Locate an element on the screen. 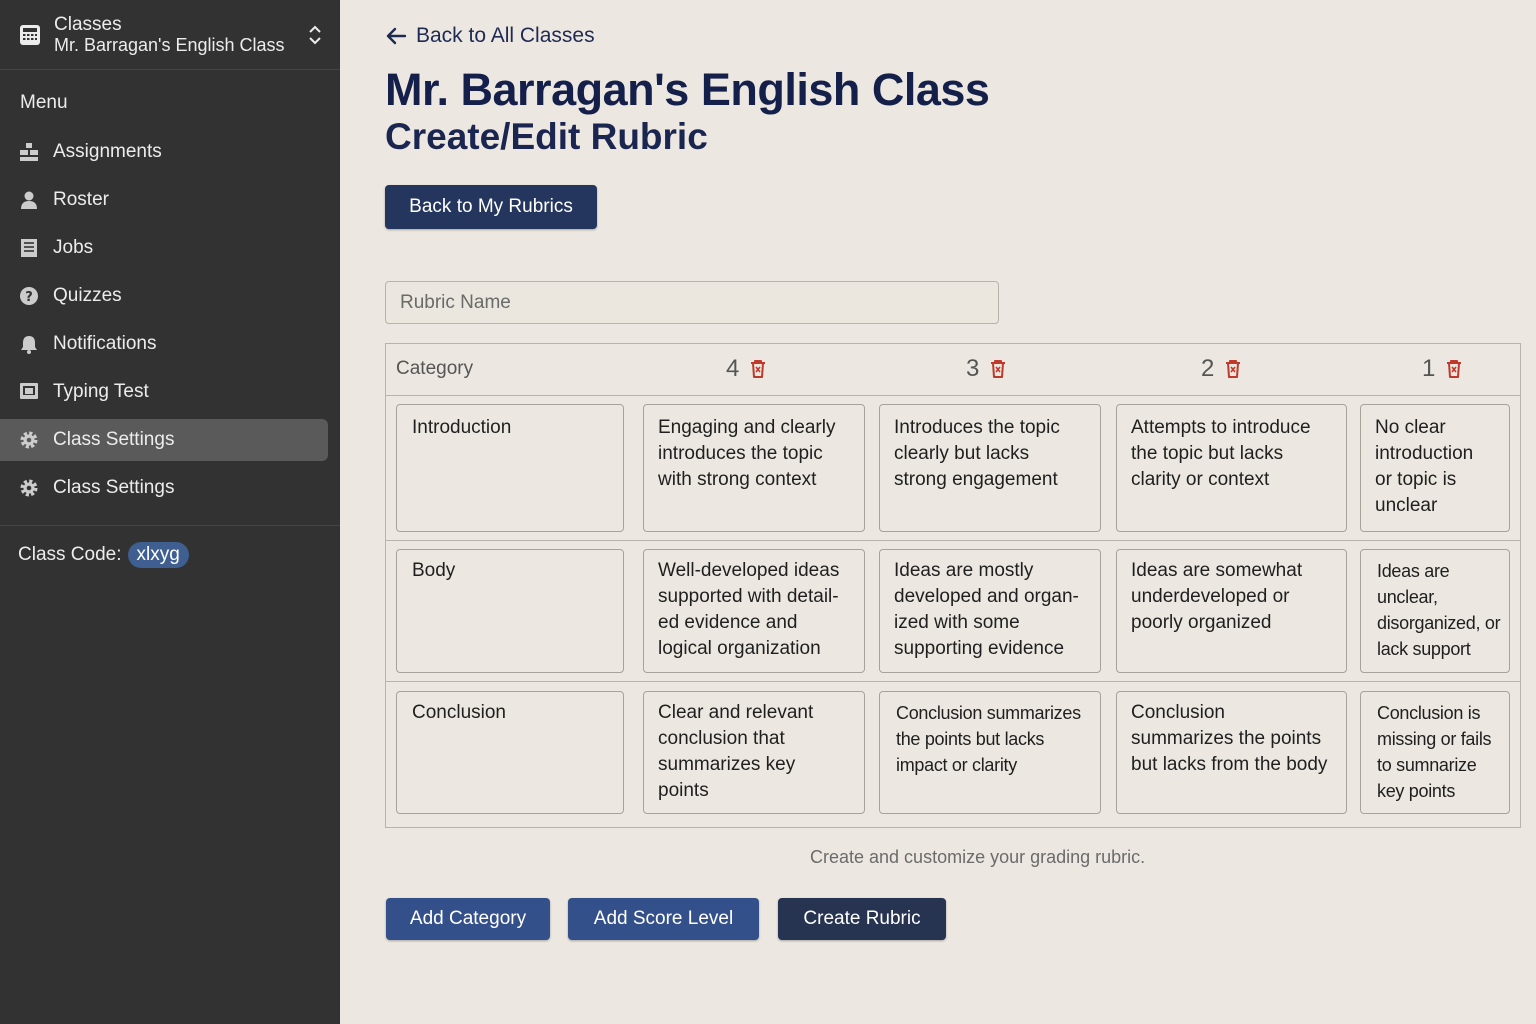  rubric-name-input is located at coordinates (692, 302).